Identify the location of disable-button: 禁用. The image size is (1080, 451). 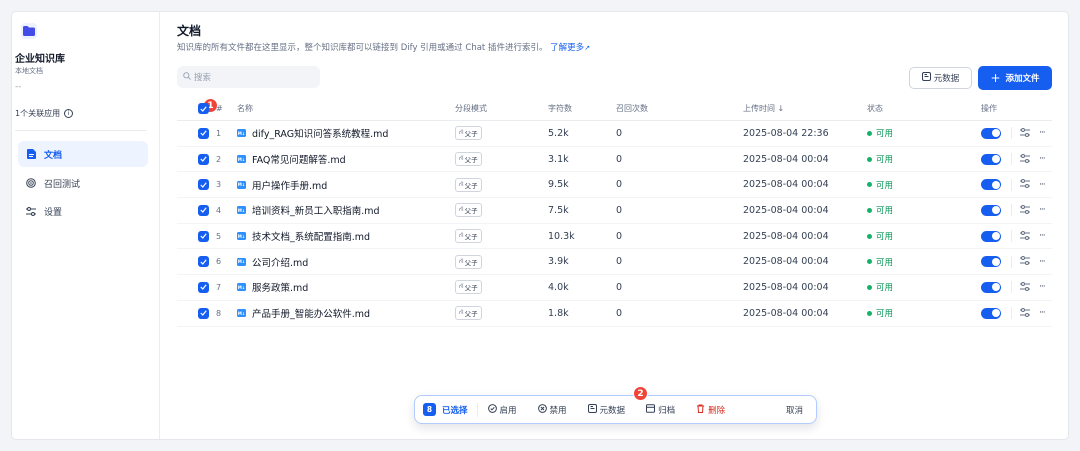
(552, 409).